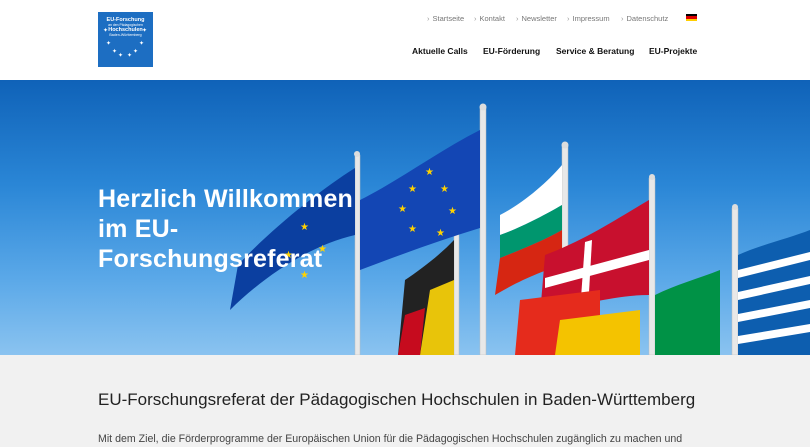 This screenshot has height=447, width=810. I want to click on hero-title-line-1: Herzlich Willkommen, so click(226, 199).